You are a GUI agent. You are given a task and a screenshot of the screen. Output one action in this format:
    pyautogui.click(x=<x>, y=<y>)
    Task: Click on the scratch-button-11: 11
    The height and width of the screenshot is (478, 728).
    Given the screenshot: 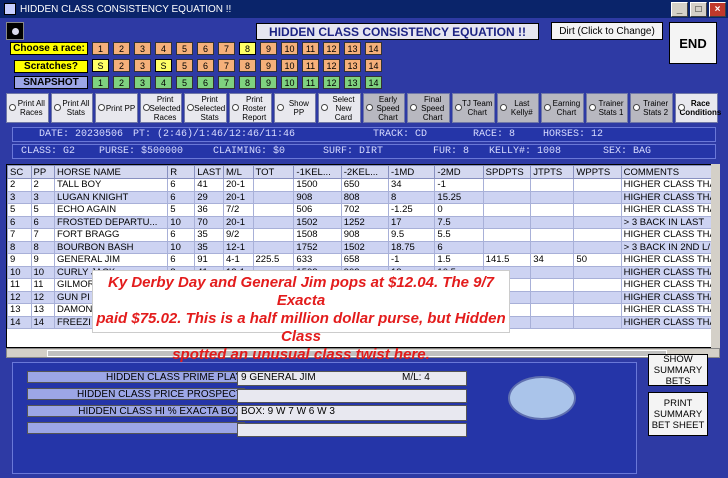 What is the action you would take?
    pyautogui.click(x=310, y=65)
    